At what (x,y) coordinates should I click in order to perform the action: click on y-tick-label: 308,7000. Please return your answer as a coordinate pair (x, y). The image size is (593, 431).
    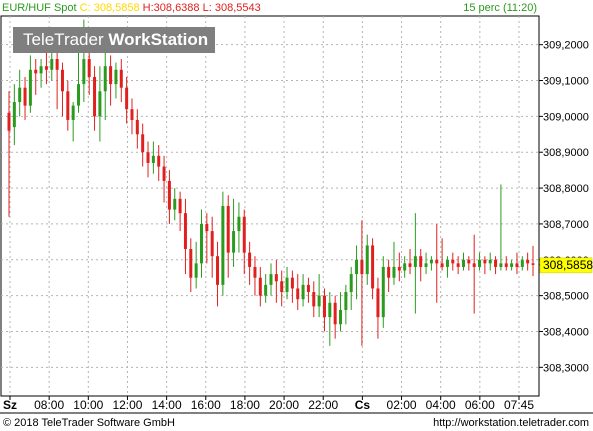
    Looking at the image, I should click on (566, 225).